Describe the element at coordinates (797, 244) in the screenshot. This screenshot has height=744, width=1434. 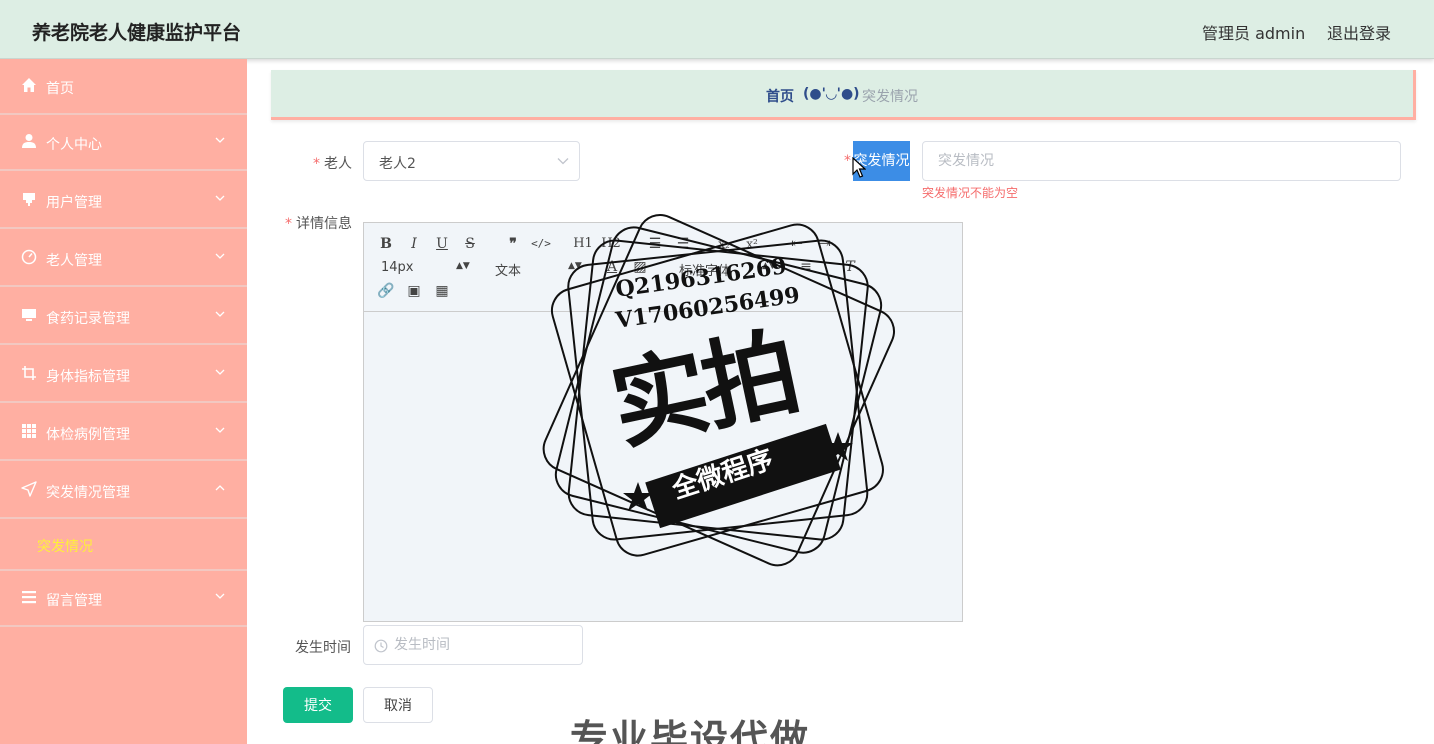
I see `outdent-icon: ⇤` at that location.